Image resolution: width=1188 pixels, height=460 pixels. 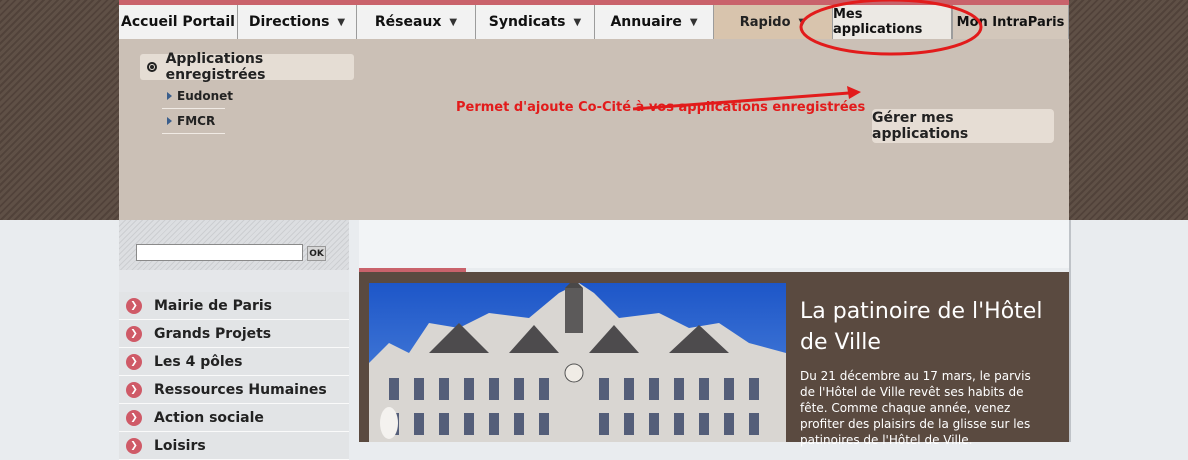 What do you see at coordinates (198, 361) in the screenshot?
I see `menu-item-label: Les 4 pôles` at bounding box center [198, 361].